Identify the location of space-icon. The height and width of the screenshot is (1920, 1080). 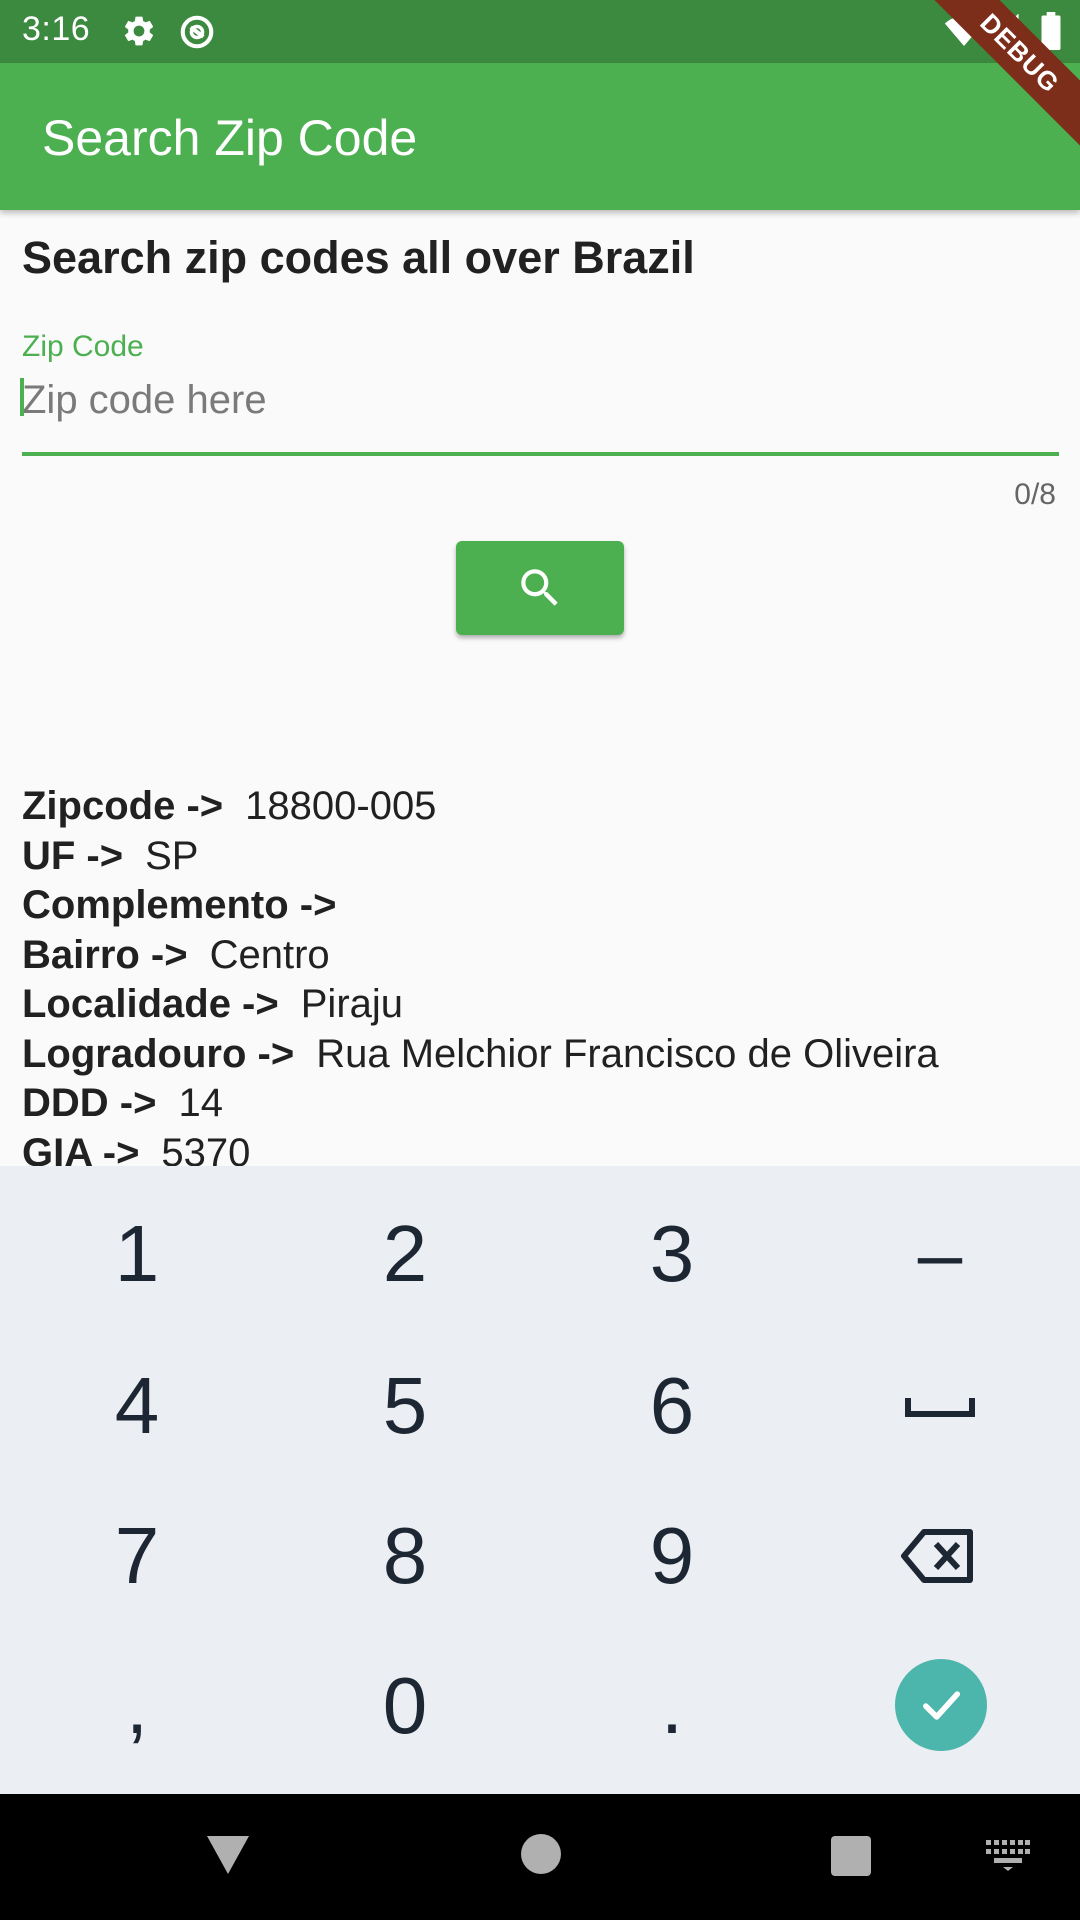
(940, 1407).